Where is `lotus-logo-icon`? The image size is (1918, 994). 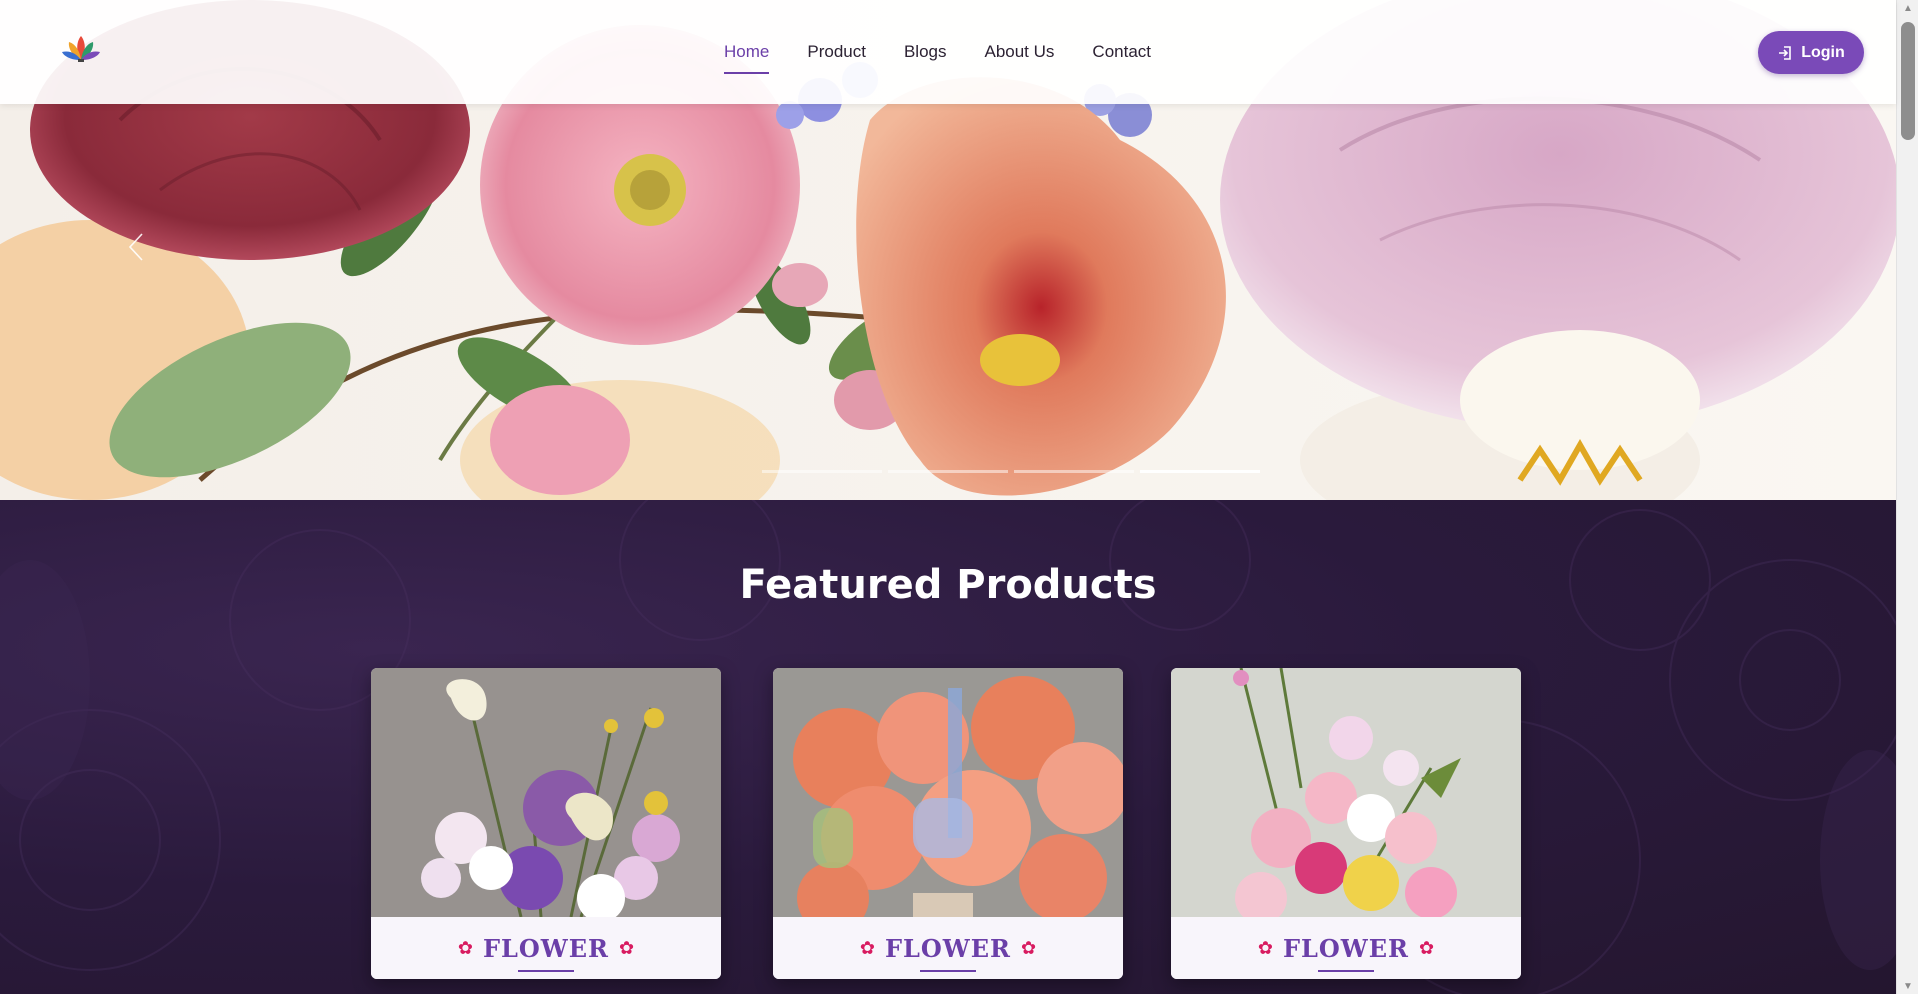
lotus-logo-icon is located at coordinates (81, 49).